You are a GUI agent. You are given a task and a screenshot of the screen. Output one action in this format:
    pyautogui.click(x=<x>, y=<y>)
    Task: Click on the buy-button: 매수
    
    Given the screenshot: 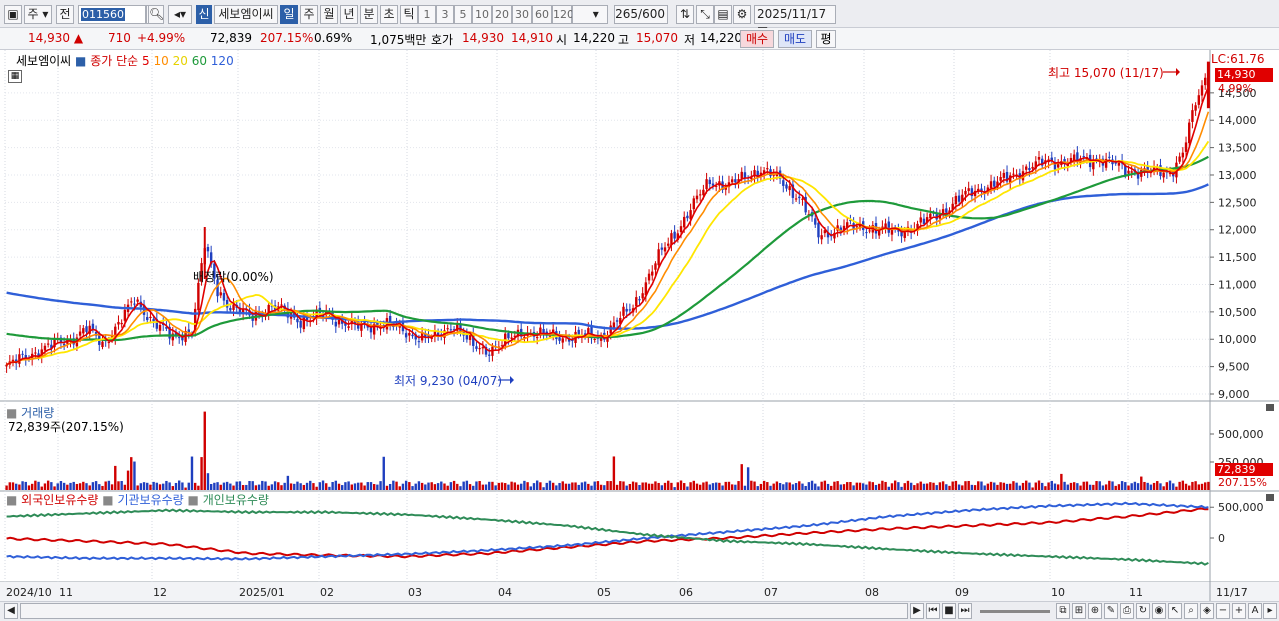 What is the action you would take?
    pyautogui.click(x=757, y=39)
    